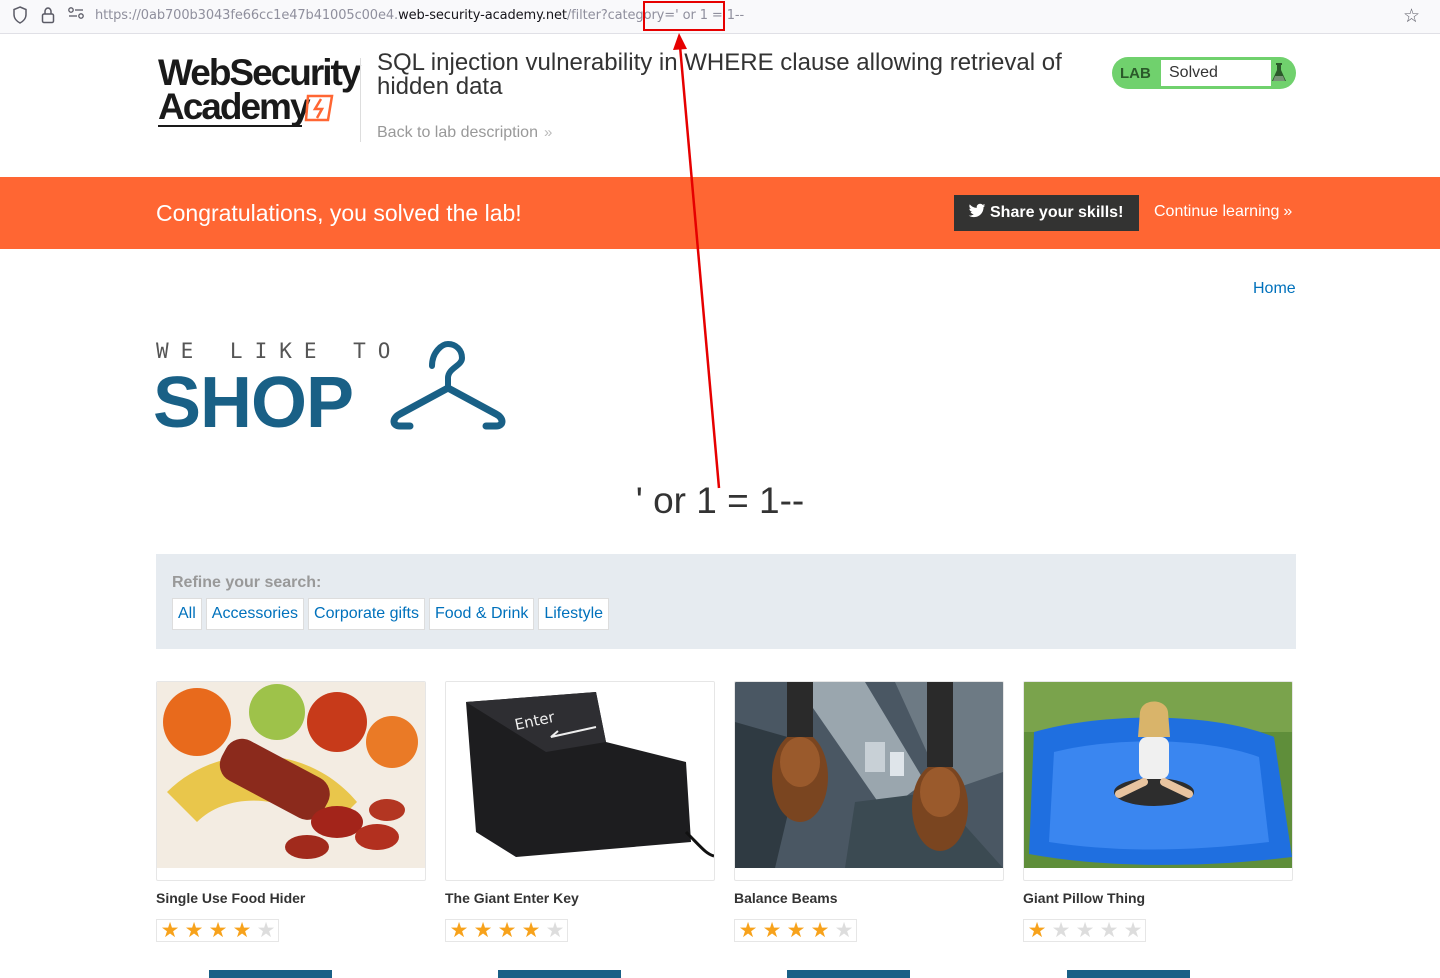 The height and width of the screenshot is (978, 1440). What do you see at coordinates (48, 16) in the screenshot?
I see `lock-icon` at bounding box center [48, 16].